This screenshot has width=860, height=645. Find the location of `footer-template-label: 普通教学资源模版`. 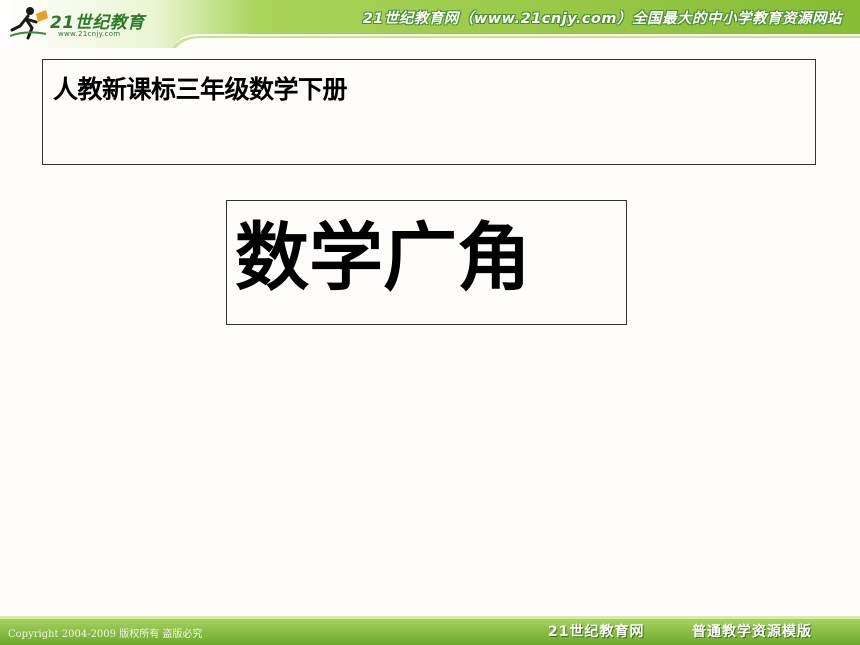

footer-template-label: 普通教学资源模版 is located at coordinates (752, 632).